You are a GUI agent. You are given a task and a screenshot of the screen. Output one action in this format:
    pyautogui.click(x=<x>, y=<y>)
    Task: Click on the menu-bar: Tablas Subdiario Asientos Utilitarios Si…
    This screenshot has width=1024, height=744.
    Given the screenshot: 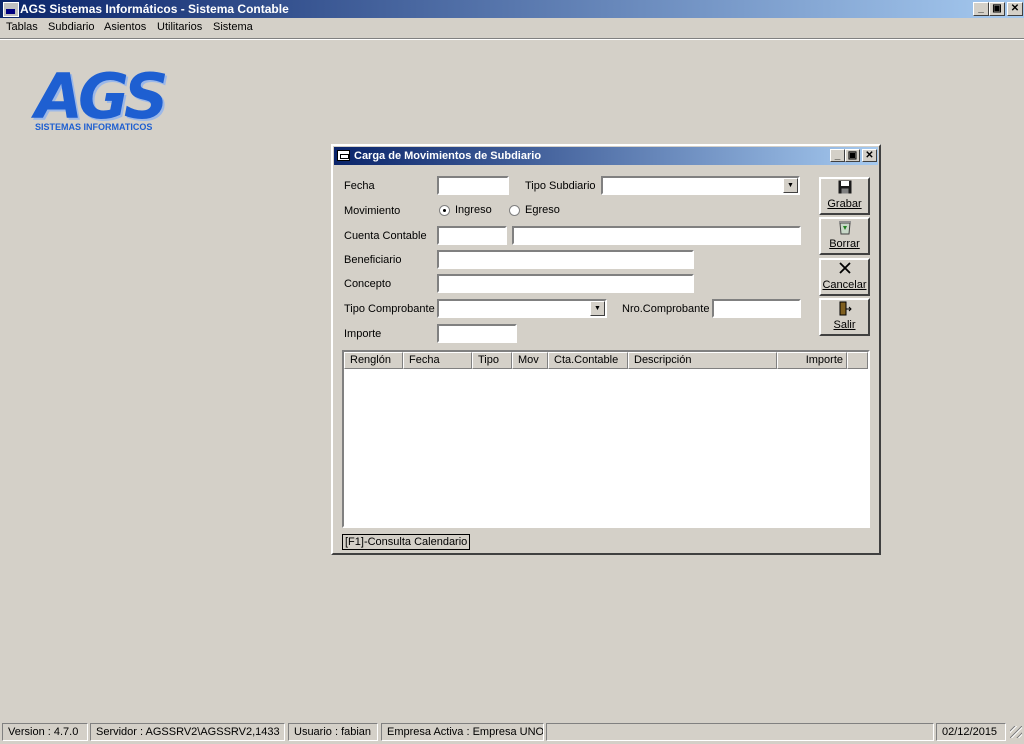 What is the action you would take?
    pyautogui.click(x=512, y=28)
    